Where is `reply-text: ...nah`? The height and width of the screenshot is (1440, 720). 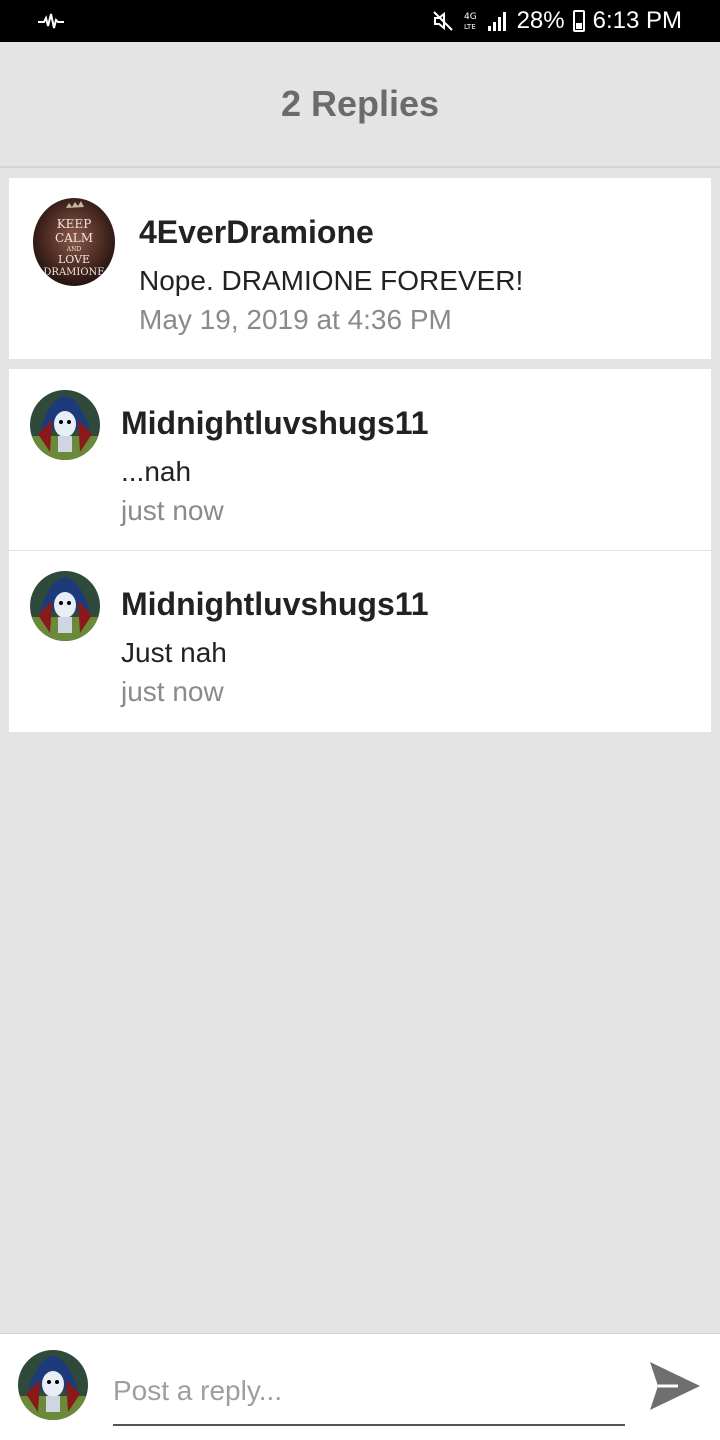 reply-text: ...nah is located at coordinates (156, 471).